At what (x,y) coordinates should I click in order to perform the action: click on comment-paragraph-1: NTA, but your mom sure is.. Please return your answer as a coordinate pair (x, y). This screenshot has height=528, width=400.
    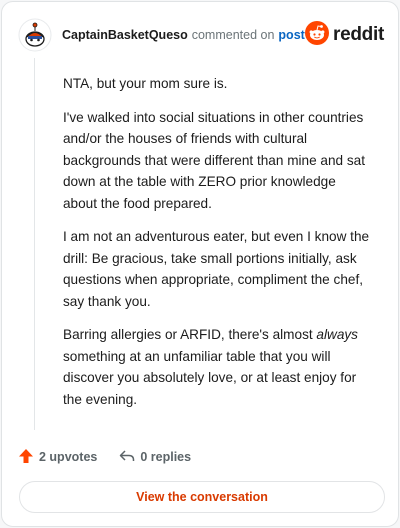
    Looking at the image, I should click on (145, 83).